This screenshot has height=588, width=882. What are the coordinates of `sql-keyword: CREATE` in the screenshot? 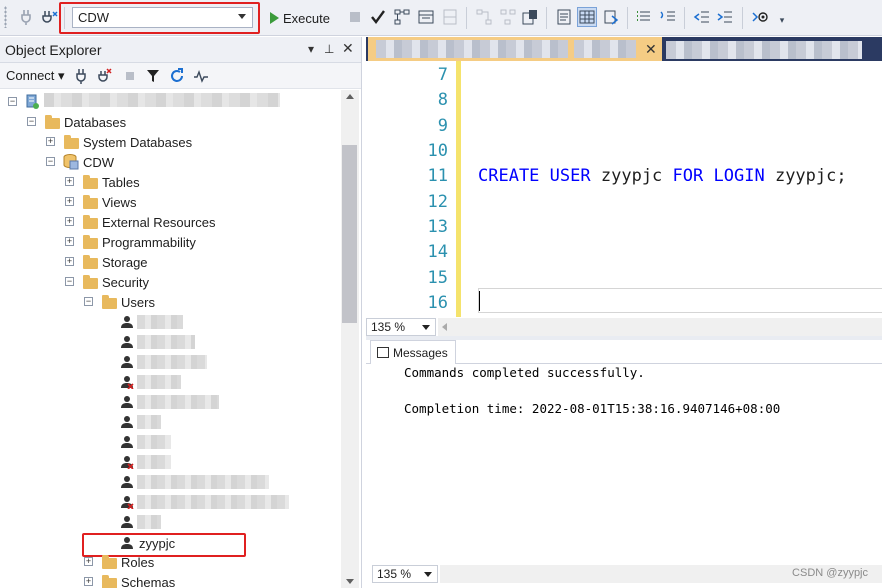 It's located at (509, 176).